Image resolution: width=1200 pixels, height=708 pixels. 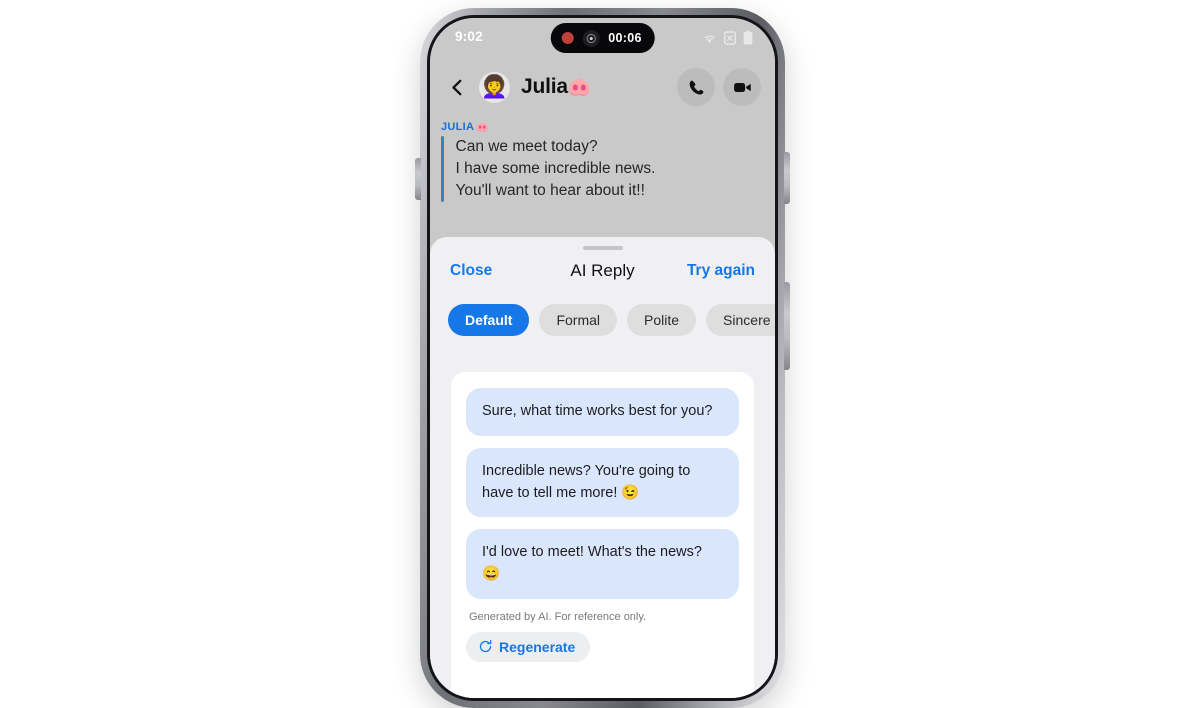 What do you see at coordinates (721, 271) in the screenshot?
I see `try-again-button: Try again` at bounding box center [721, 271].